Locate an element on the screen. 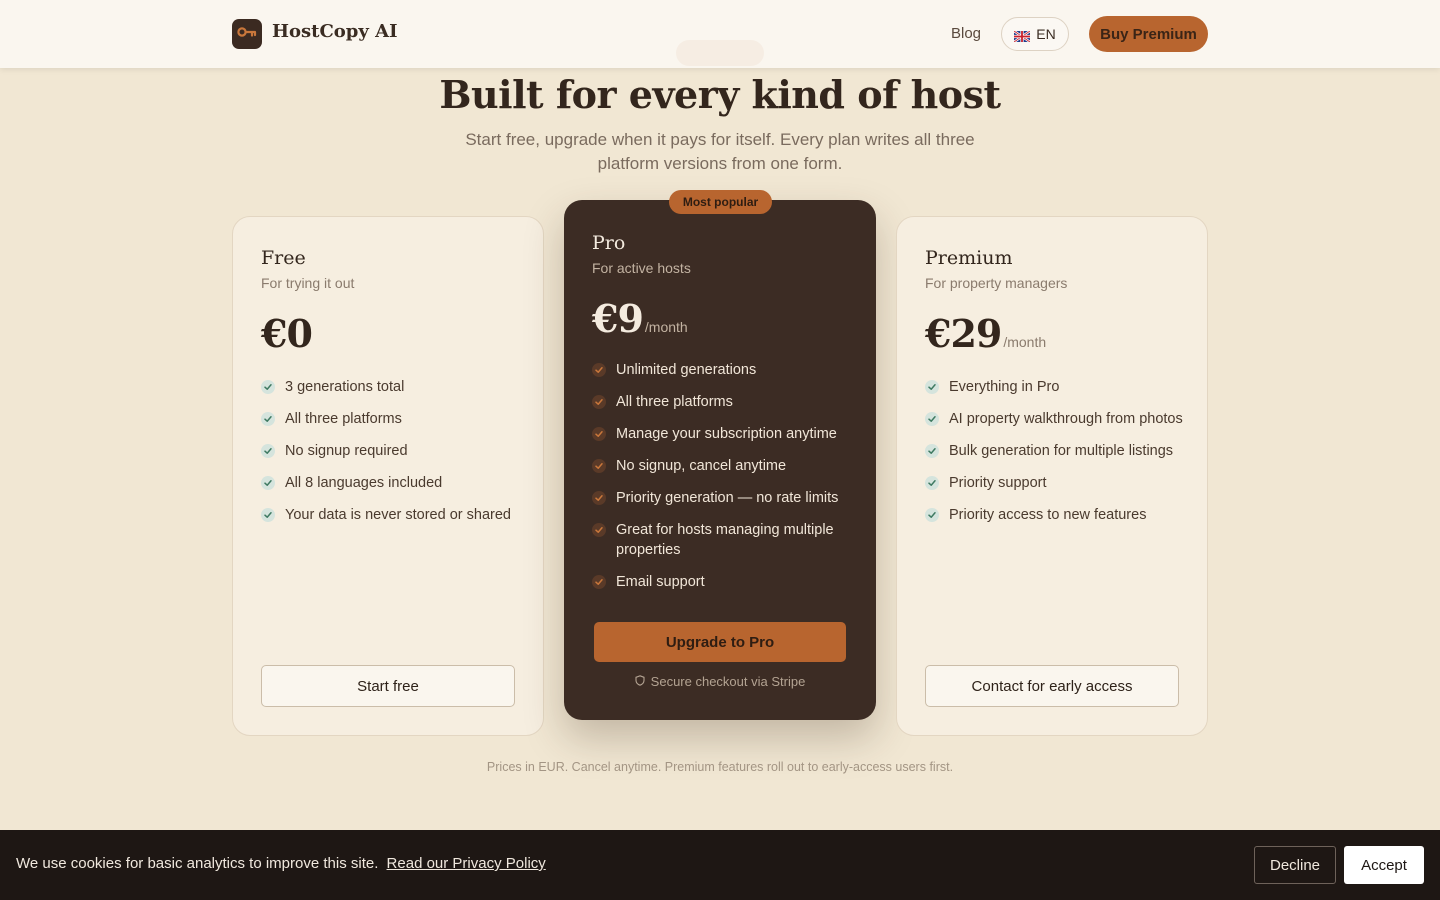 The image size is (1440, 900). upgrade-to-pro-button: Upgrade to Pro is located at coordinates (720, 642).